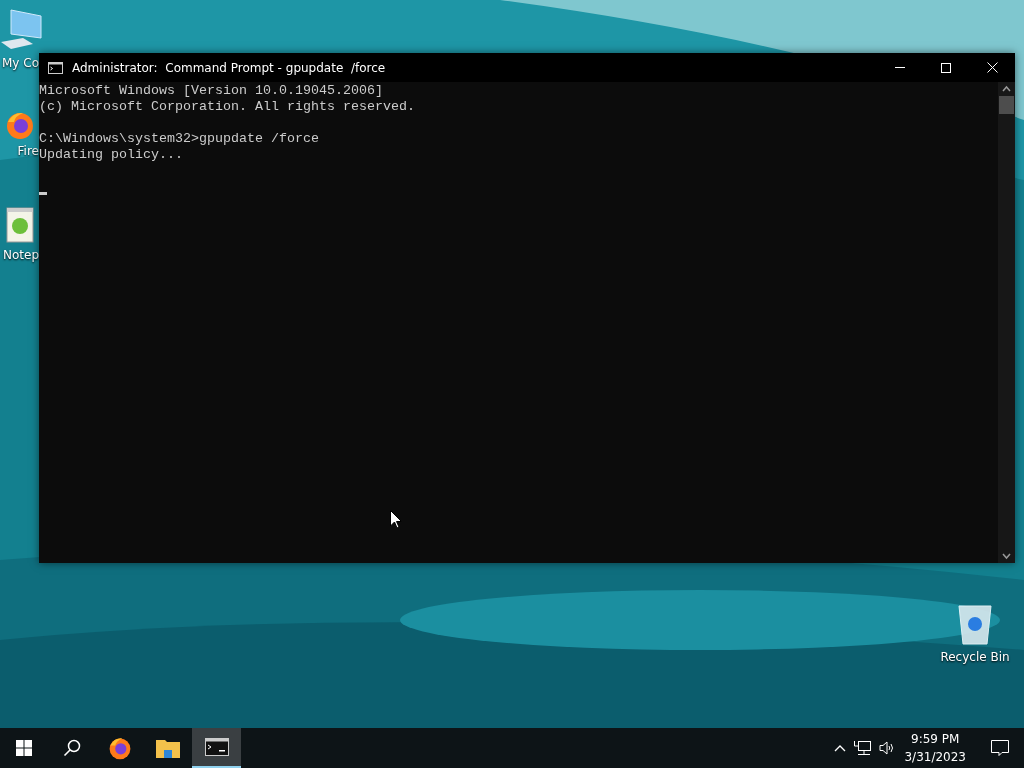 The height and width of the screenshot is (768, 1024). What do you see at coordinates (975, 657) in the screenshot?
I see `desktop-icon-label: Recycle Bin` at bounding box center [975, 657].